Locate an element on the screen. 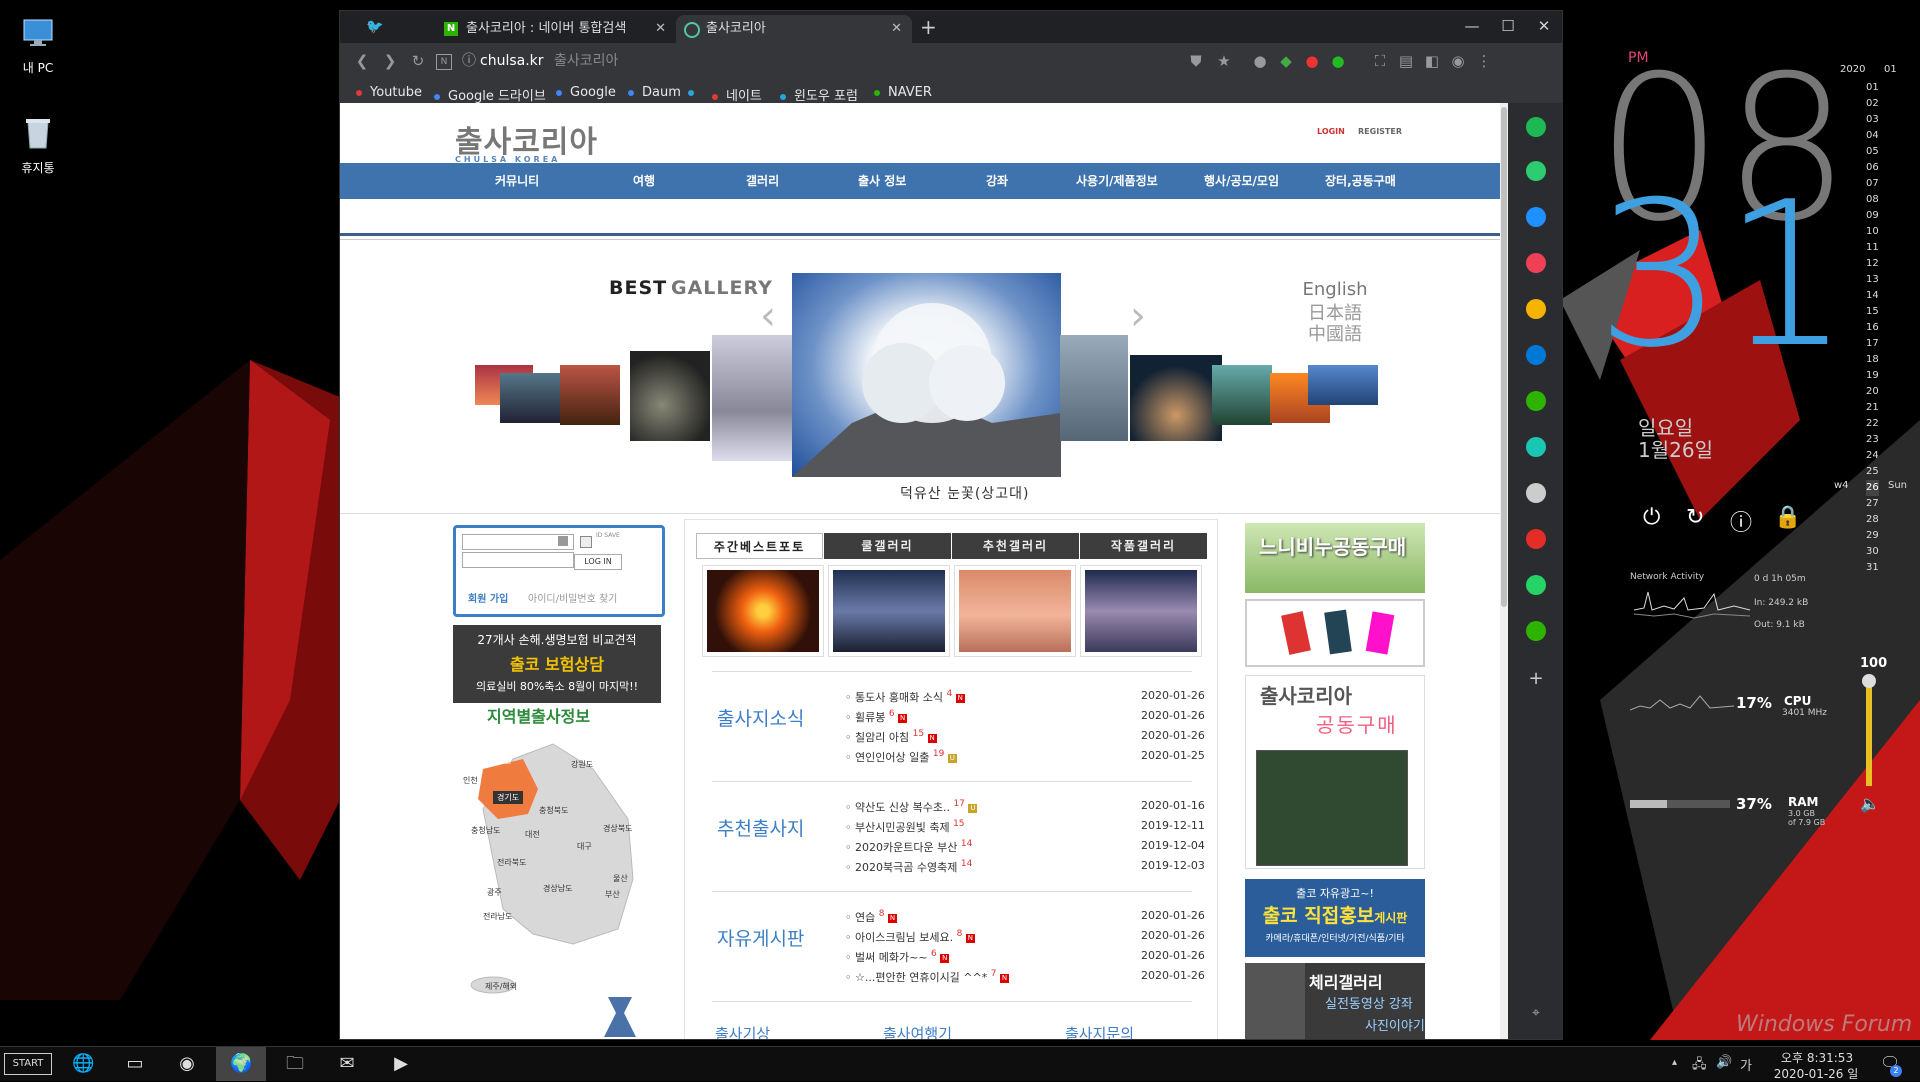  gallery-main-photo is located at coordinates (926, 375).